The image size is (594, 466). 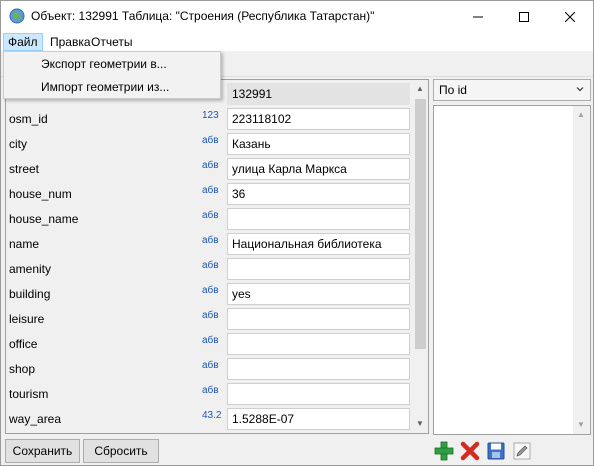 I want to click on delete-icon, so click(x=470, y=451).